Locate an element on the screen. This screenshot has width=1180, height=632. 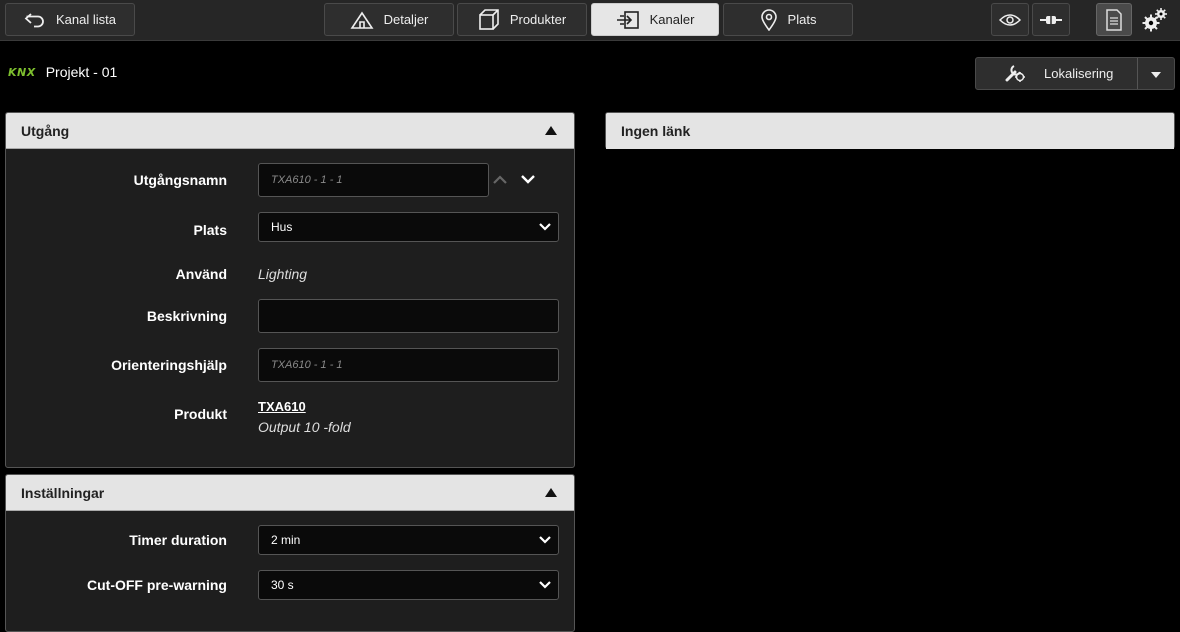
settings-panel-header: Inställningar is located at coordinates (290, 493).